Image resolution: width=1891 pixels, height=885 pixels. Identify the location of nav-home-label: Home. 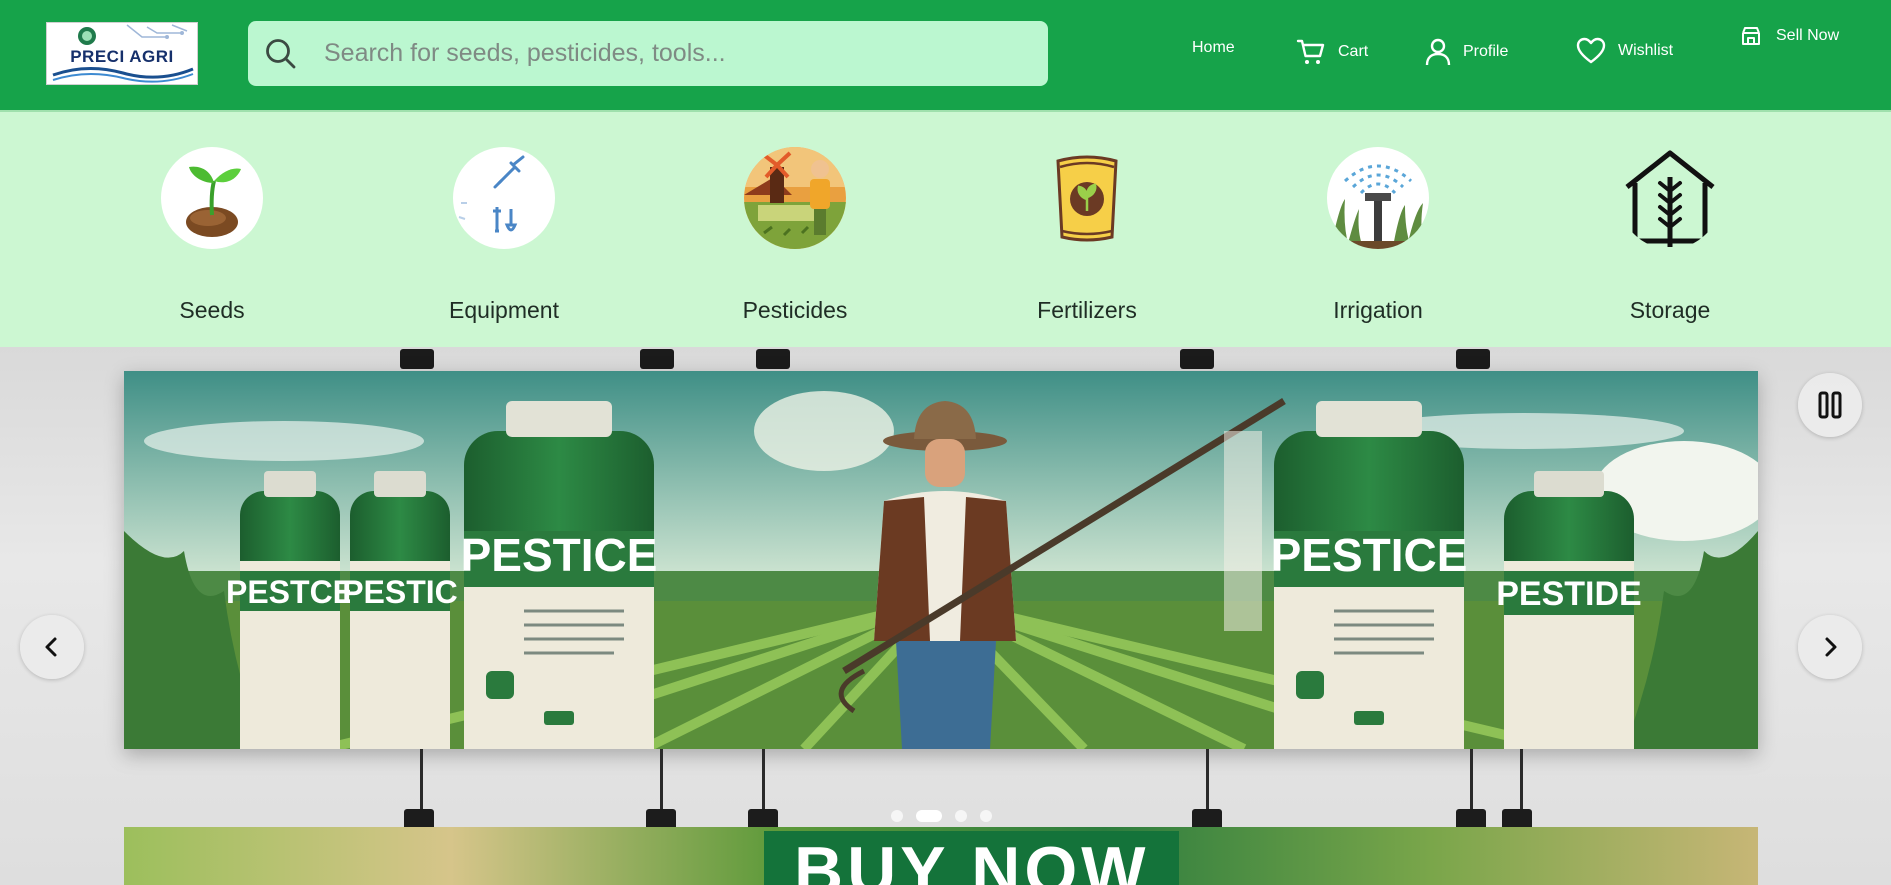
(1213, 47).